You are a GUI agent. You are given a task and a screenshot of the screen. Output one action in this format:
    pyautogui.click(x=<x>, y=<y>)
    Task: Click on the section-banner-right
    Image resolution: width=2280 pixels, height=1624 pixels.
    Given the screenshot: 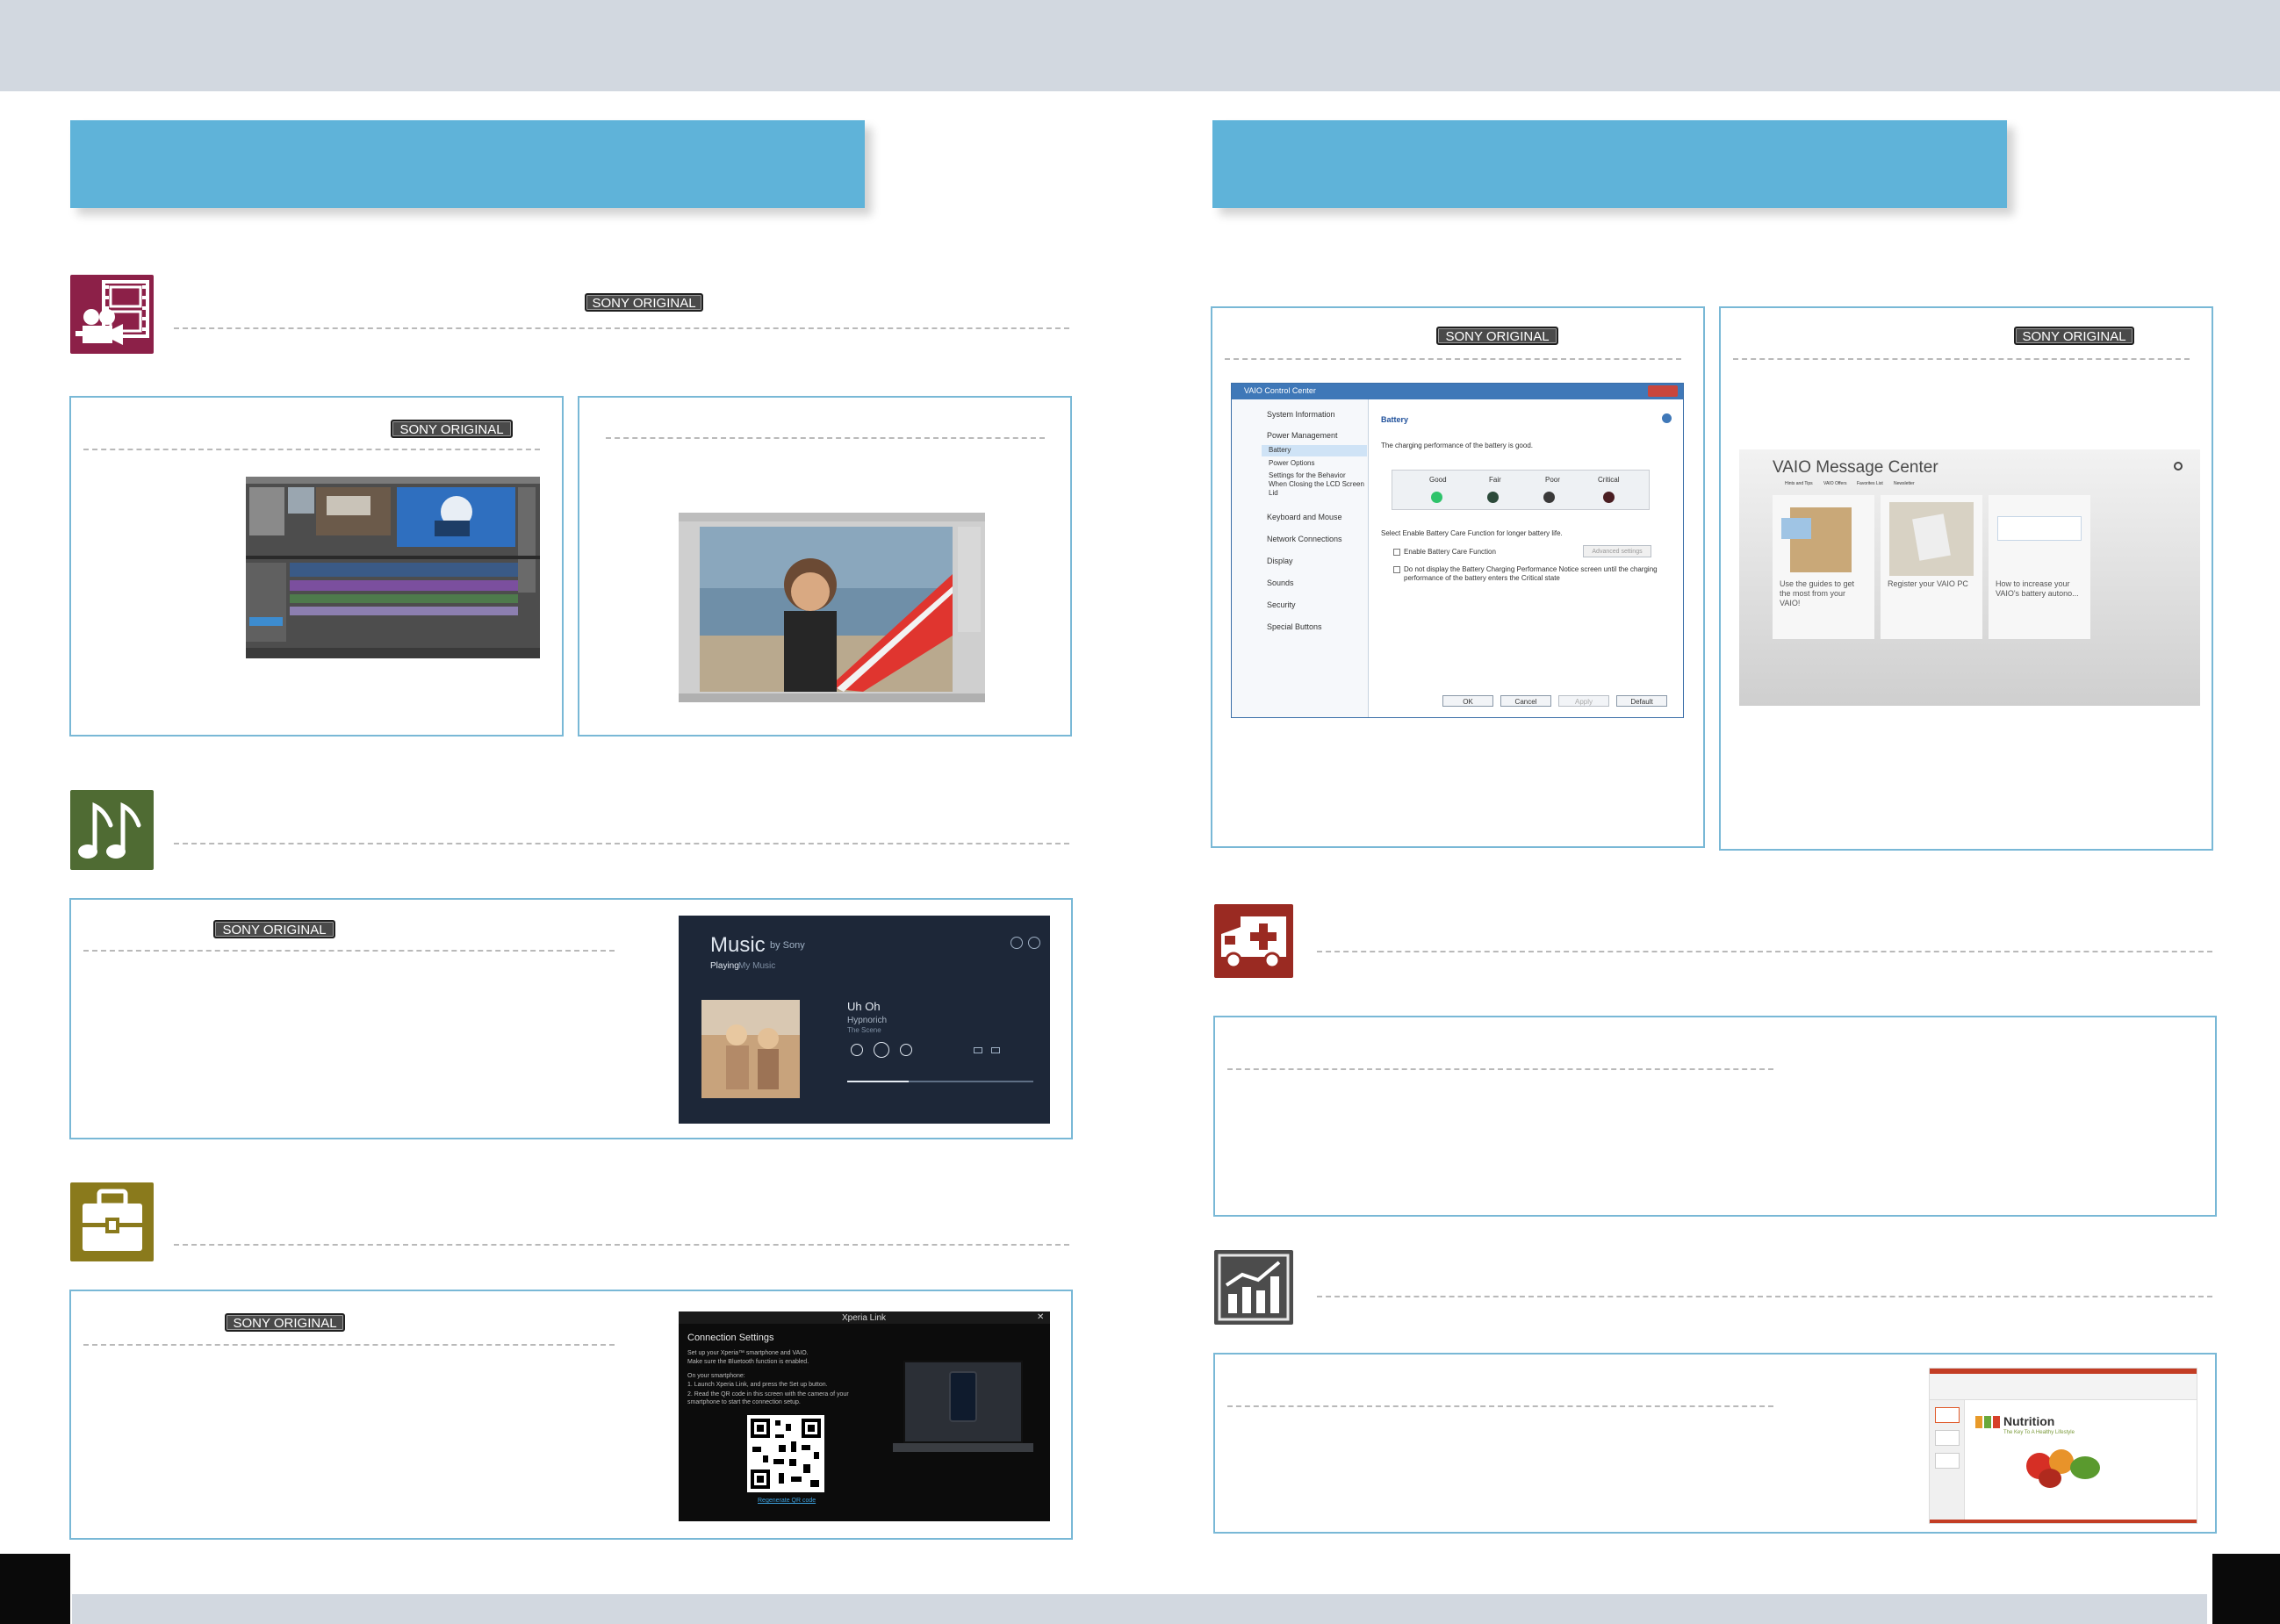 What is the action you would take?
    pyautogui.click(x=1609, y=164)
    